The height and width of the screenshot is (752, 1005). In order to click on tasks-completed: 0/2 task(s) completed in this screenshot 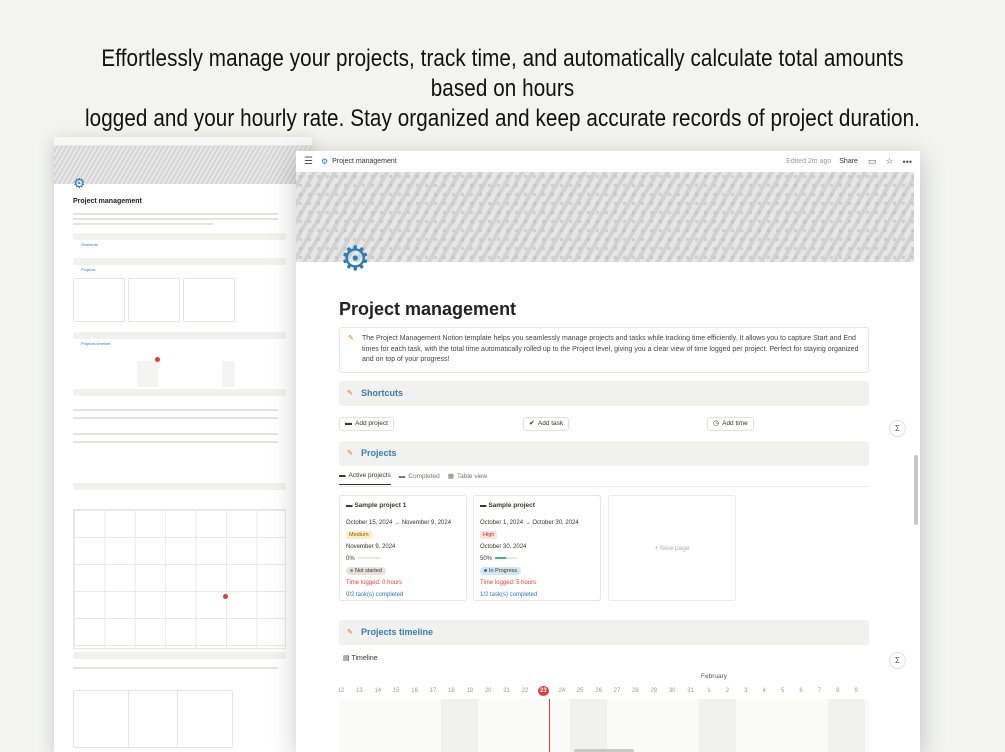, I will do `click(375, 595)`.